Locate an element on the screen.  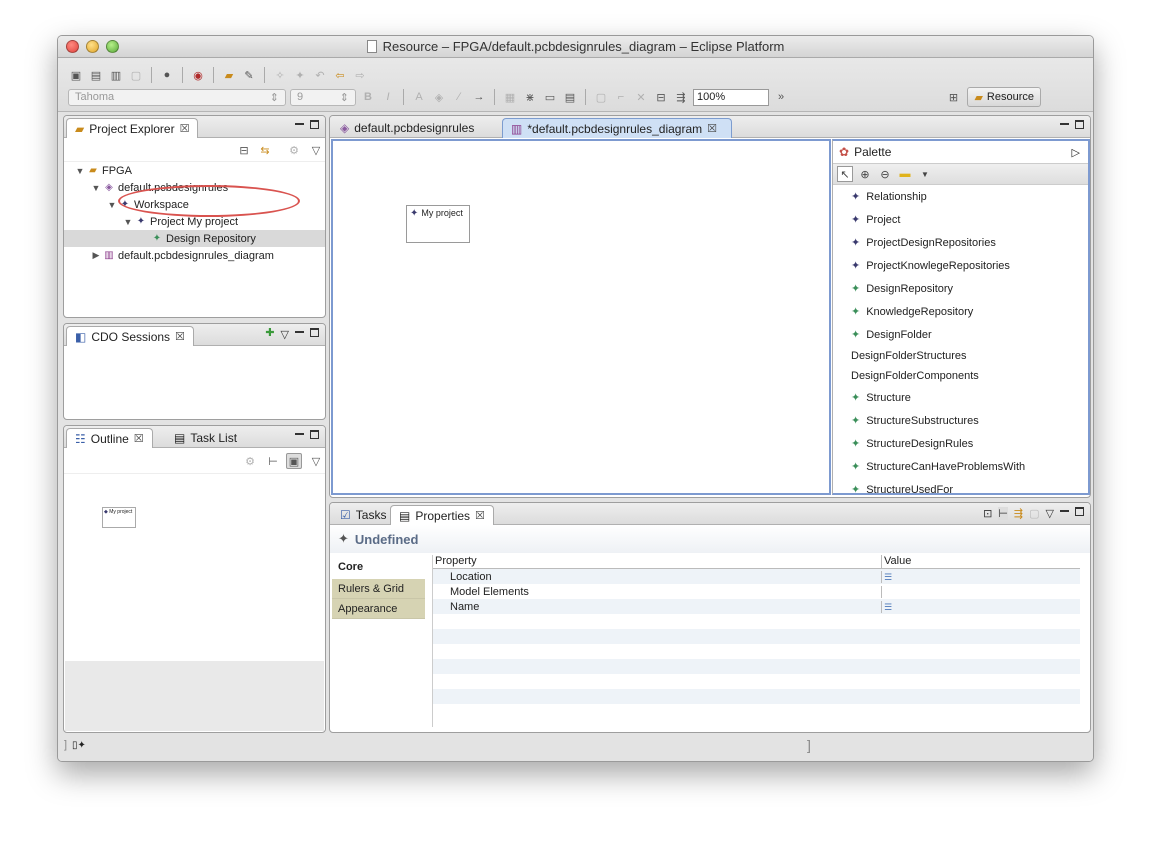
palette-item: ✦ Structure is located at coordinates (960, 397).